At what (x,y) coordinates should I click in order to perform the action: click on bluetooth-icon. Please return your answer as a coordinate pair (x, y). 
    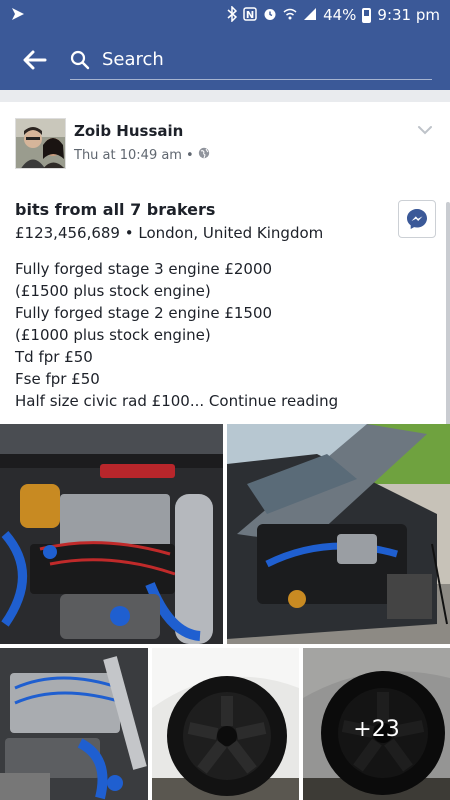
    Looking at the image, I should click on (232, 14).